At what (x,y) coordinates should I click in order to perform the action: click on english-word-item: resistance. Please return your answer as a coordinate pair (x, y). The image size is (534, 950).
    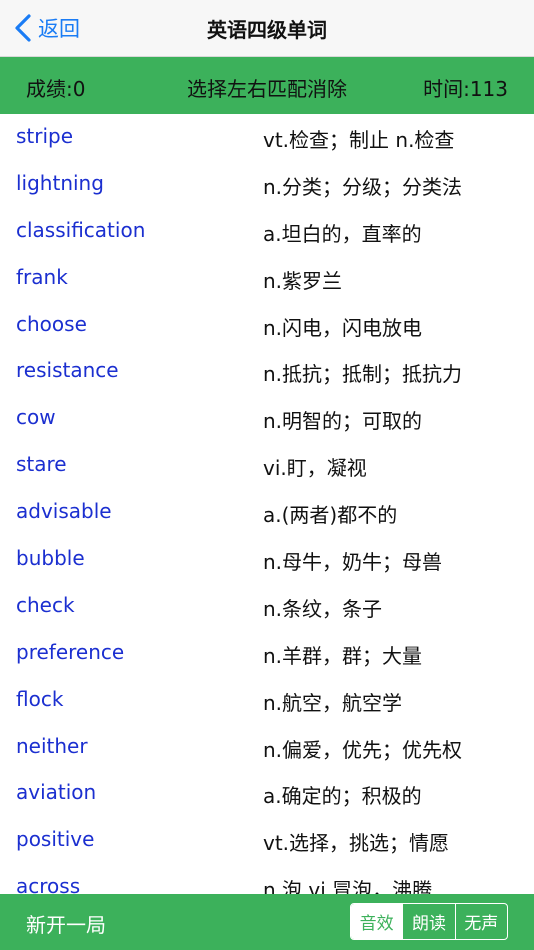
    Looking at the image, I should click on (67, 370).